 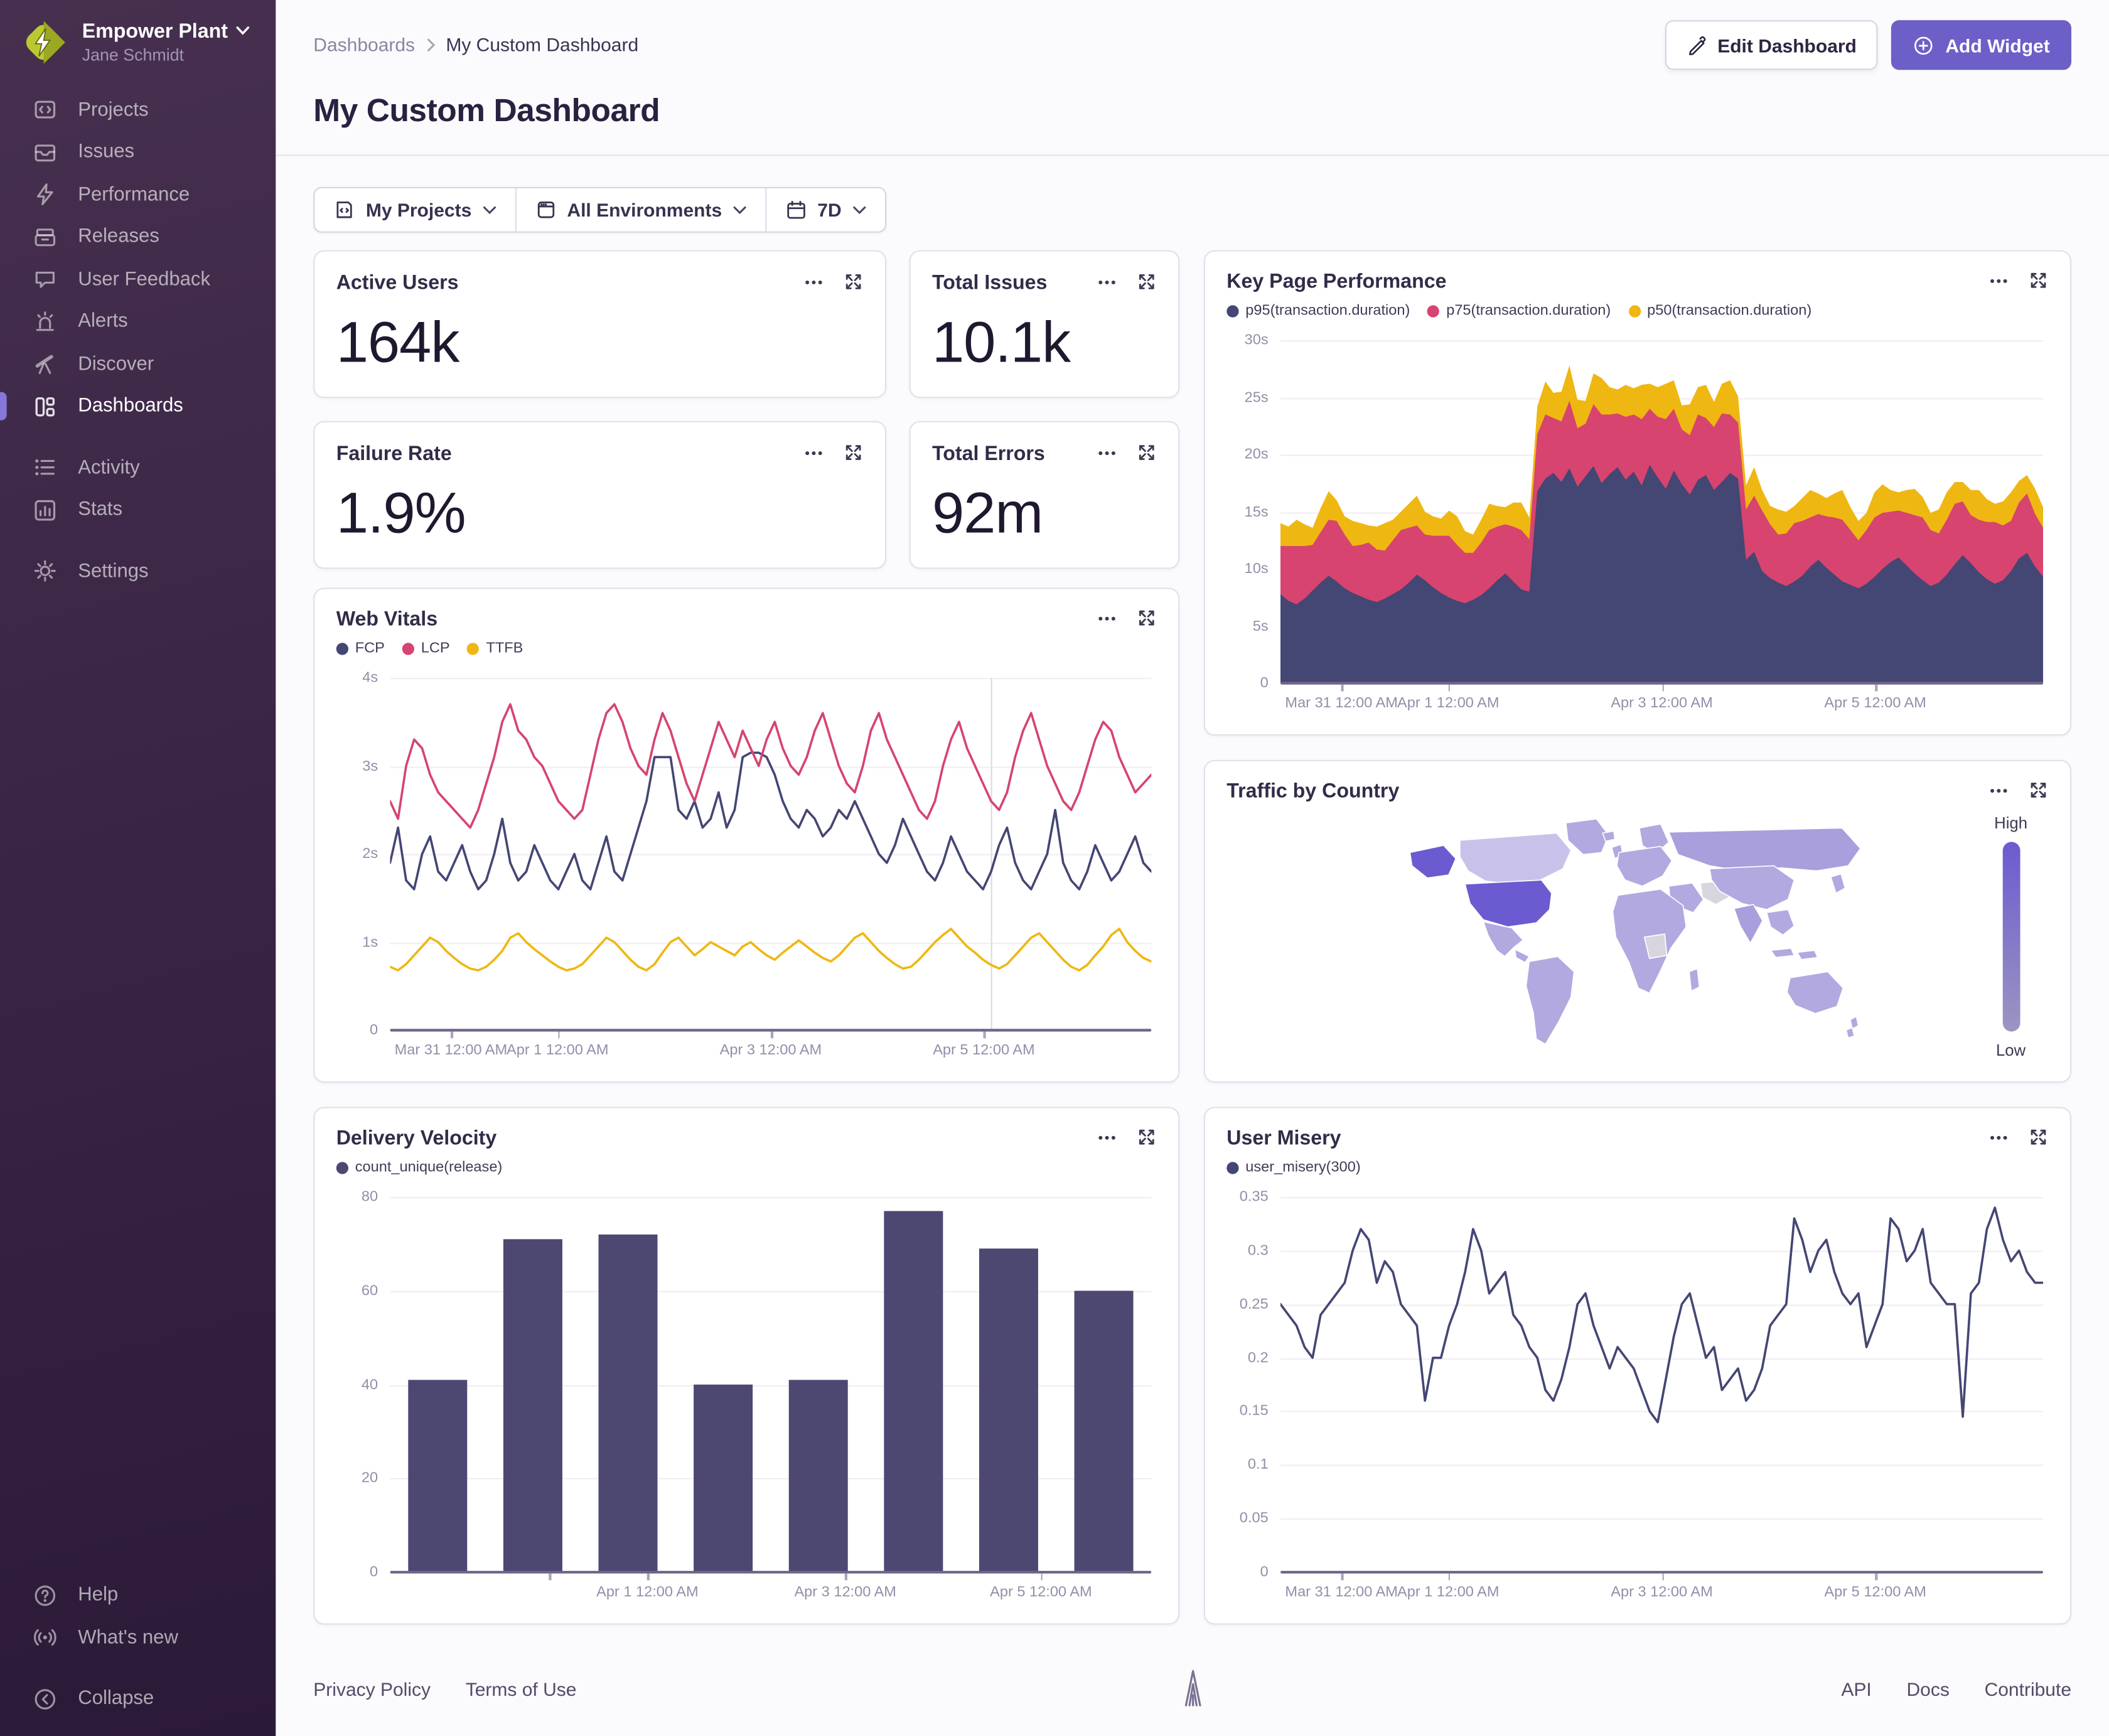 I want to click on sidebar-item-discover: Discover, so click(x=138, y=364).